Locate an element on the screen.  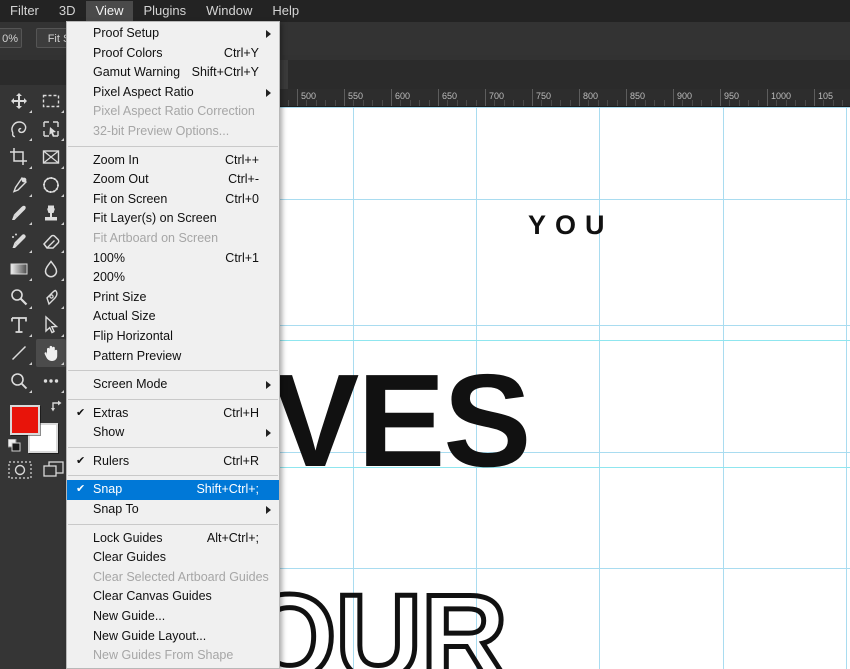
pen-tool is located at coordinates (51, 297).